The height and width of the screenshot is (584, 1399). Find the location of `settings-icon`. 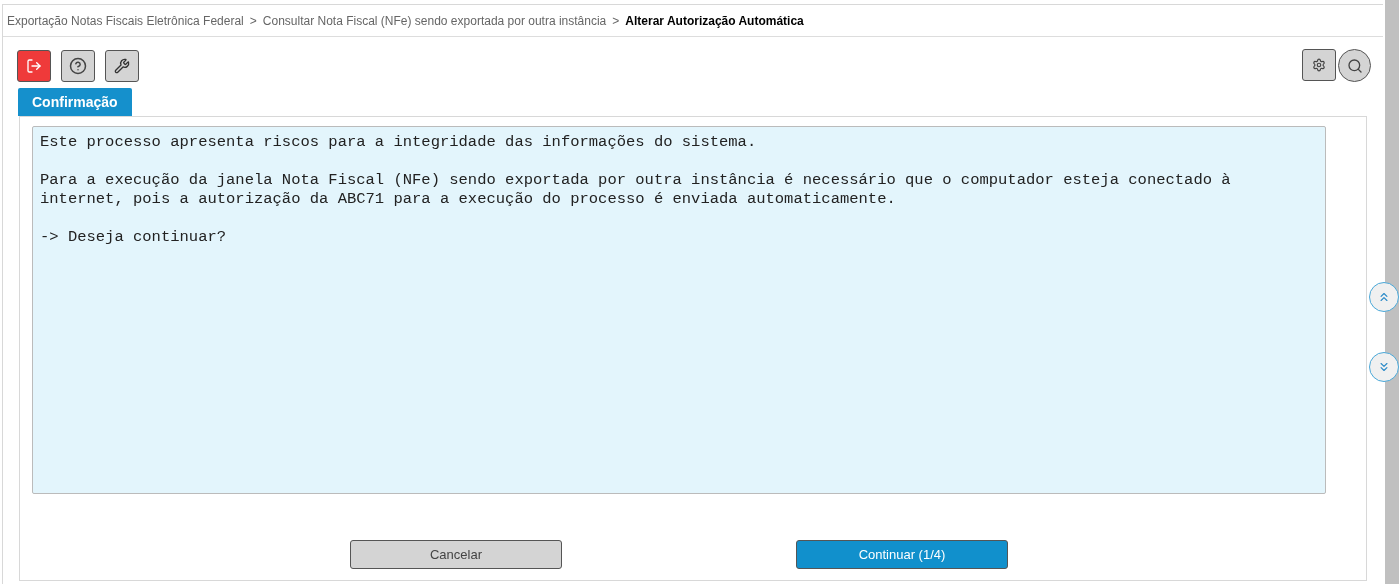

settings-icon is located at coordinates (1319, 65).